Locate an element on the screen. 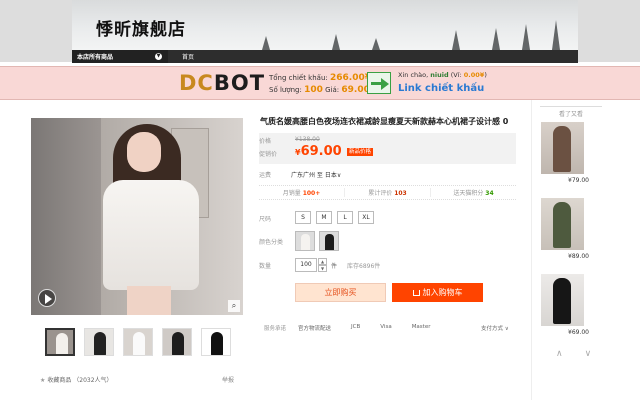 This screenshot has height=400, width=640. quantity-decrease-button: ▼ is located at coordinates (322, 268).